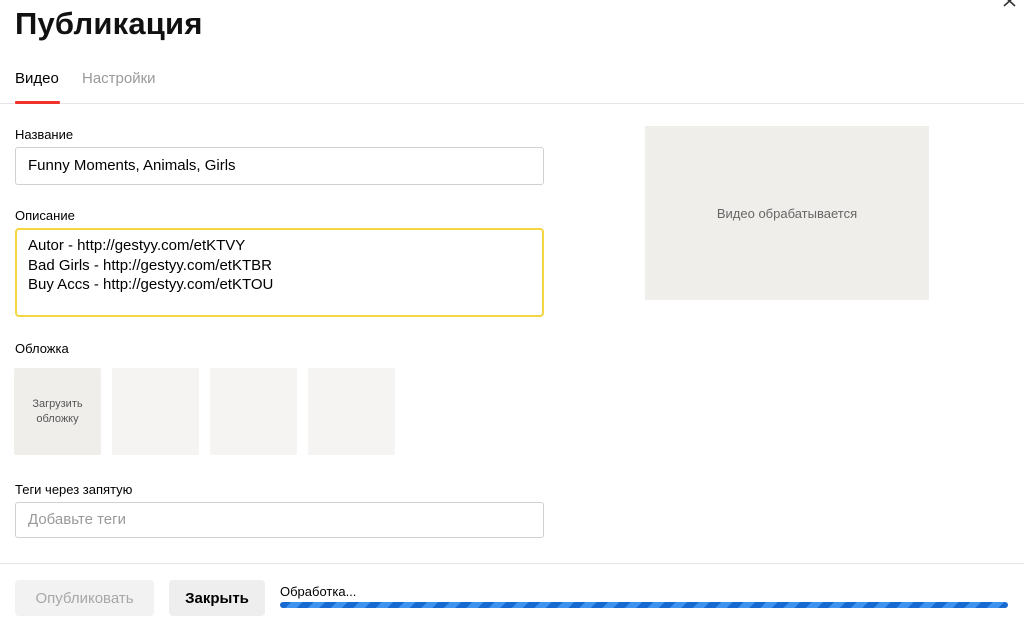 The width and height of the screenshot is (1024, 620). Describe the element at coordinates (119, 78) in the screenshot. I see `tab-settings: Настройки` at that location.